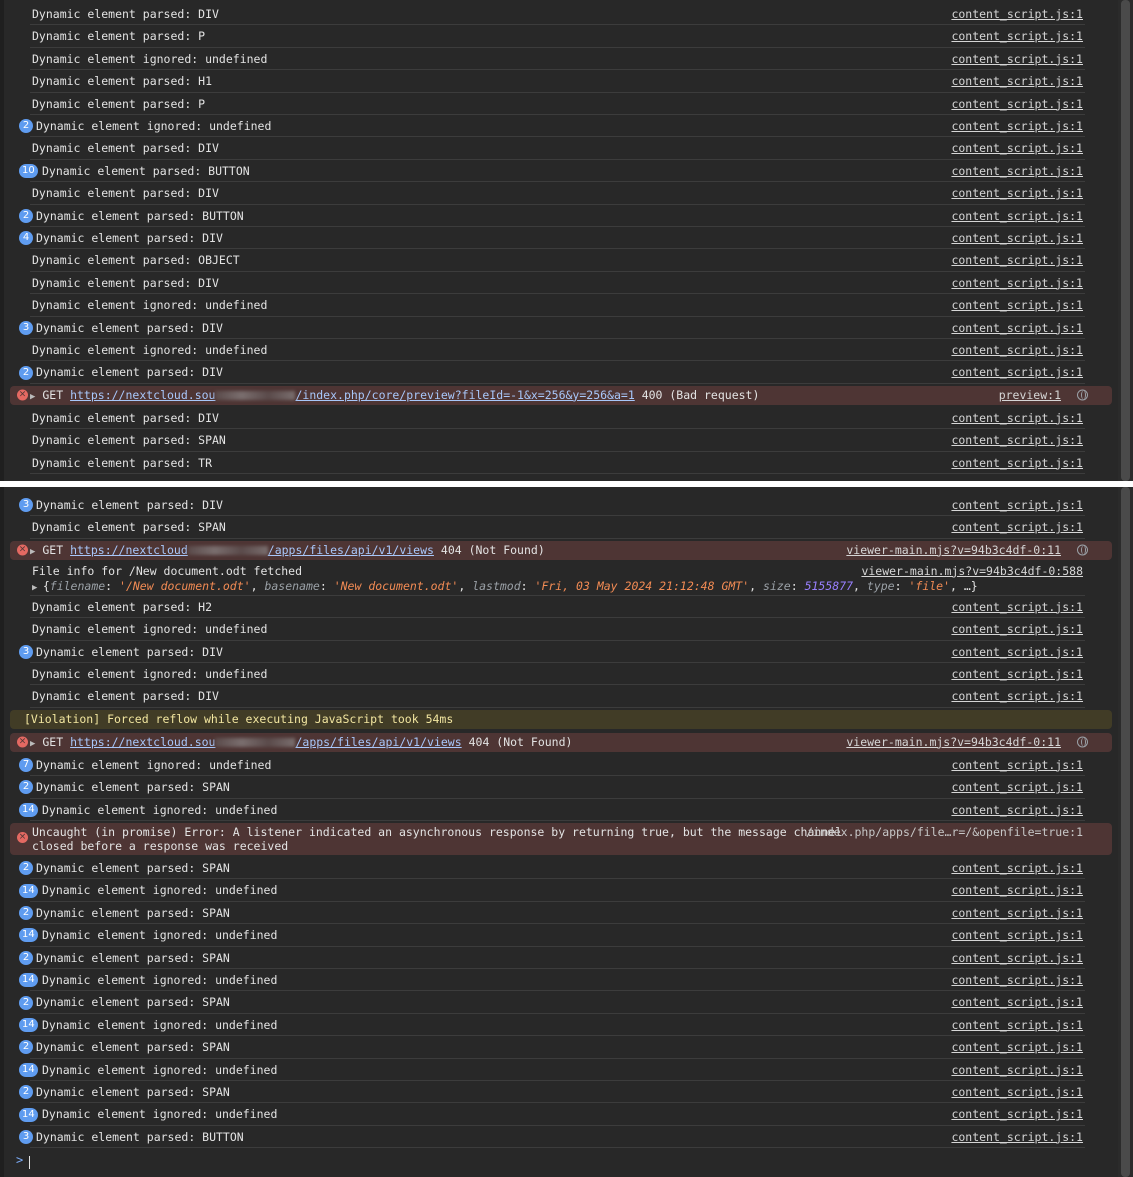 The image size is (1133, 1177). What do you see at coordinates (944, 832) in the screenshot?
I see `source-location: /index.php/apps/file…r=/&openfile=true:1` at bounding box center [944, 832].